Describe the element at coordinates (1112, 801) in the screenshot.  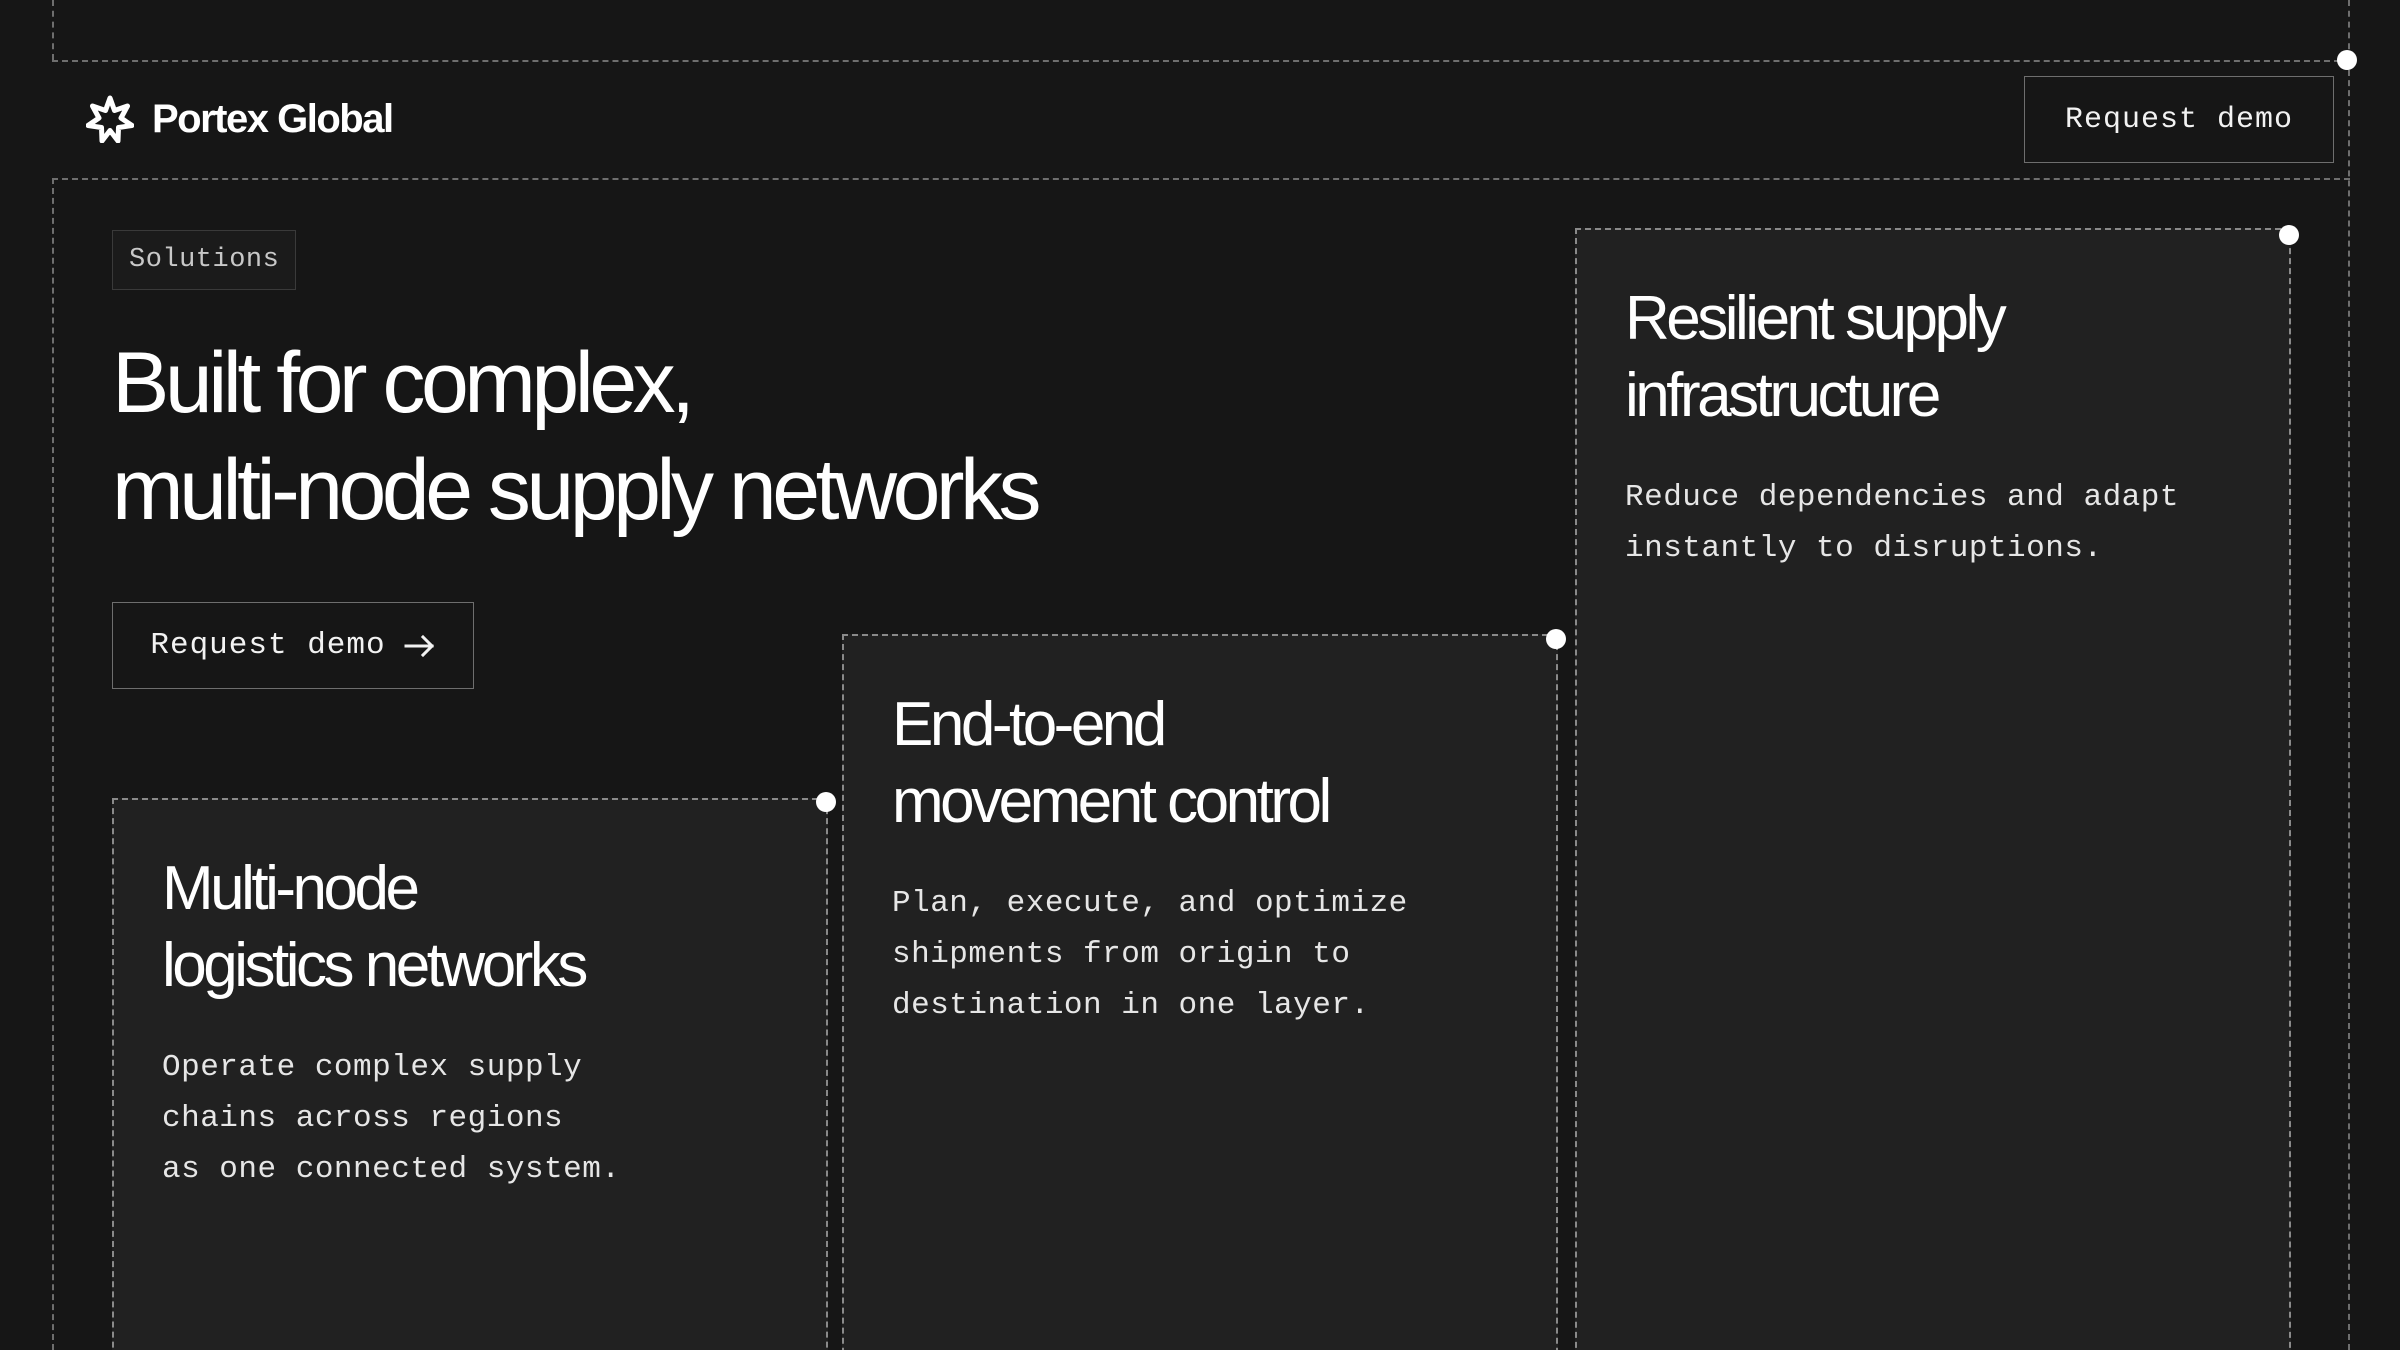
I see `card-title-line-2: movement control` at that location.